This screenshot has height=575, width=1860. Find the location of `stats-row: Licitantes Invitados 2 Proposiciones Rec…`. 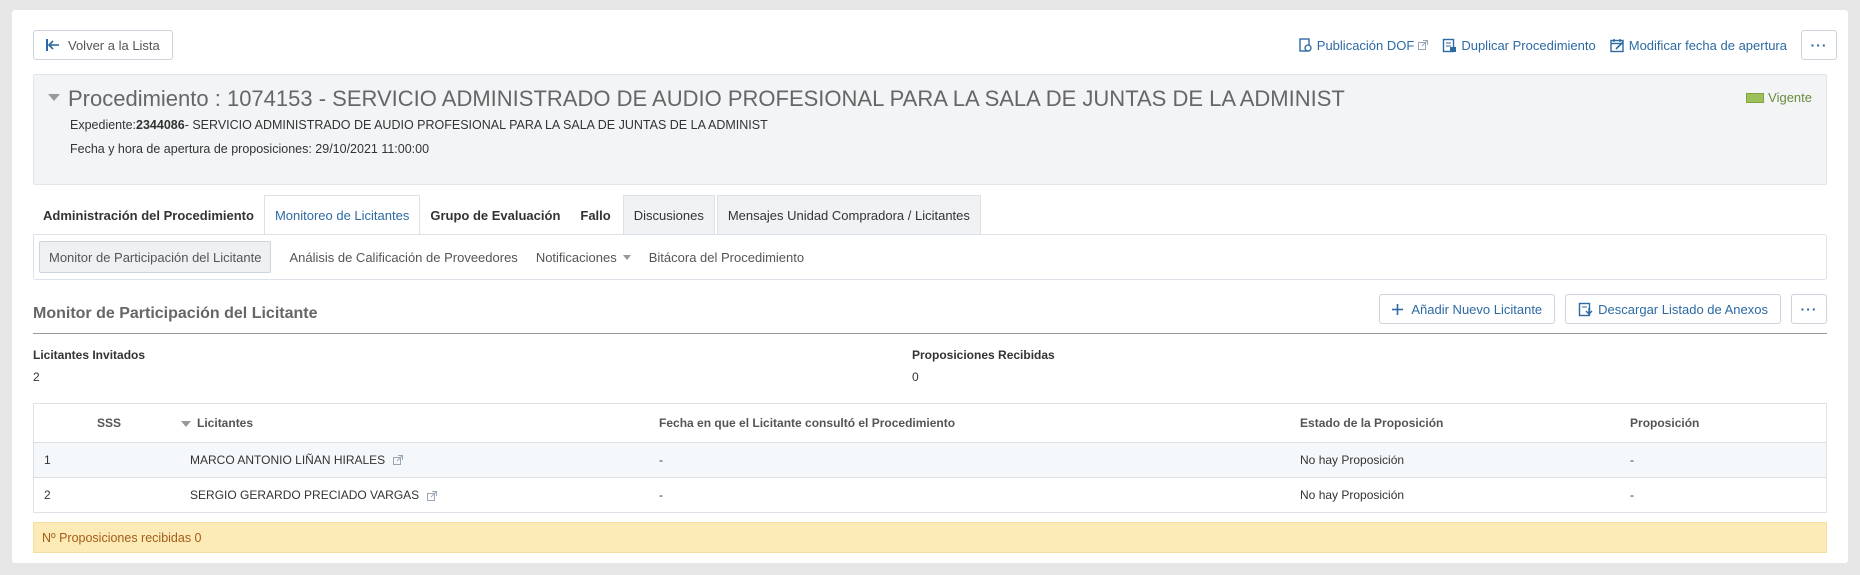

stats-row: Licitantes Invitados 2 Proposiciones Rec… is located at coordinates (930, 368).